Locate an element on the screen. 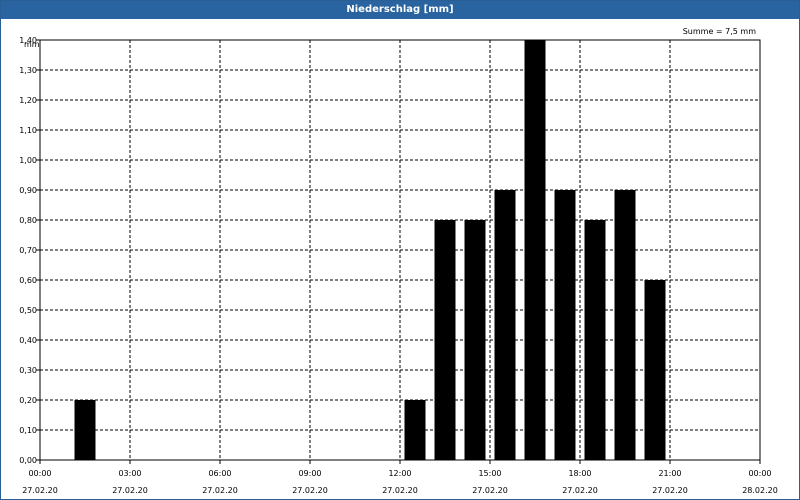  y-tick-label: 0,80 is located at coordinates (28, 220).